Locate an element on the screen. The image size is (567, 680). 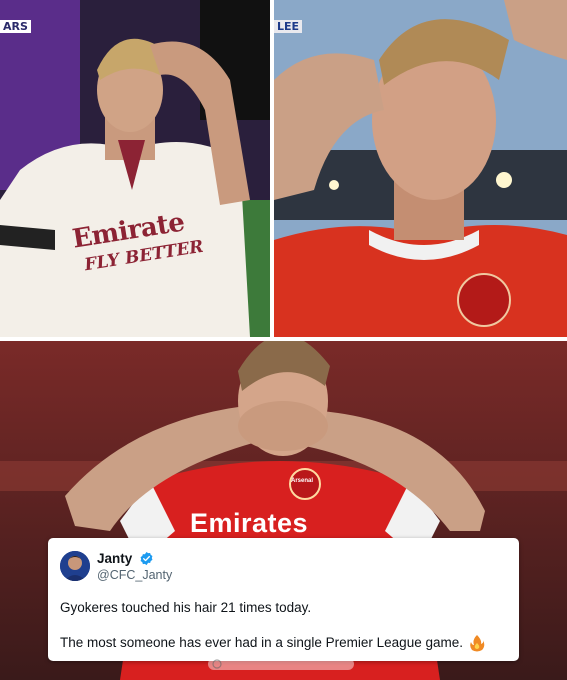
tweet-author-handle: @CFC_Janty is located at coordinates (134, 575).